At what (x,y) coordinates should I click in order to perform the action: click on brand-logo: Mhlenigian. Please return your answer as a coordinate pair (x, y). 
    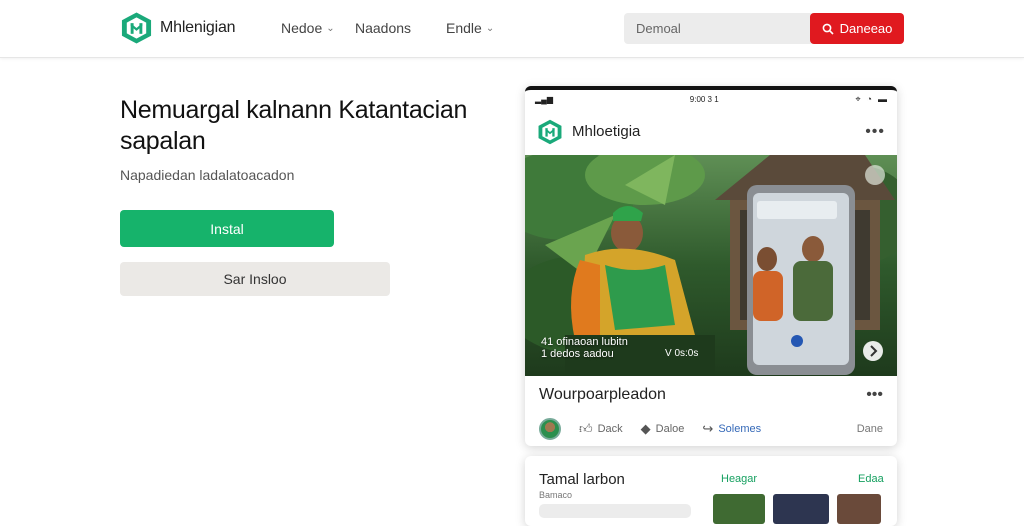
    Looking at the image, I should click on (178, 28).